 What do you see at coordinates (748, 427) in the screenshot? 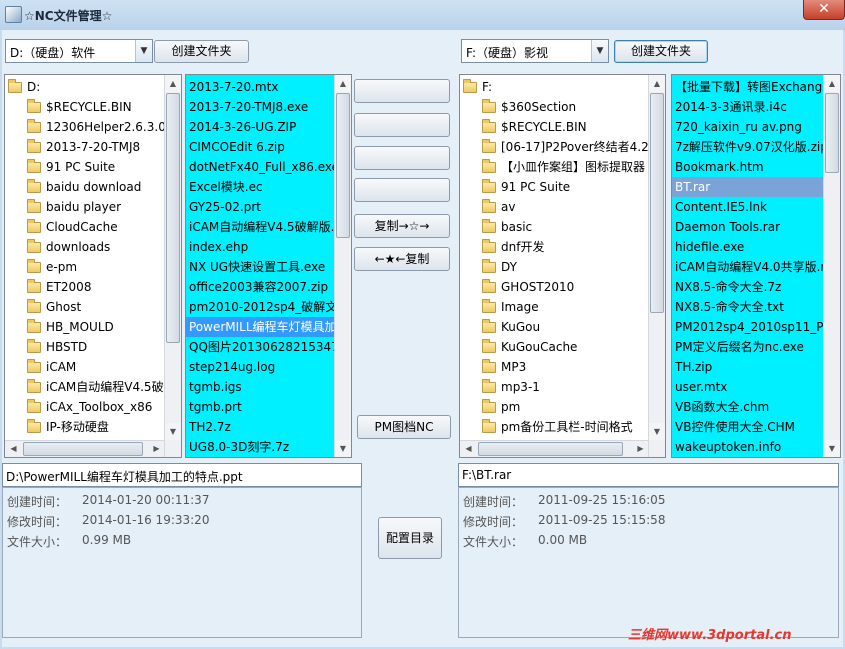
I see `file-item: VB控件使用大全.CHM` at bounding box center [748, 427].